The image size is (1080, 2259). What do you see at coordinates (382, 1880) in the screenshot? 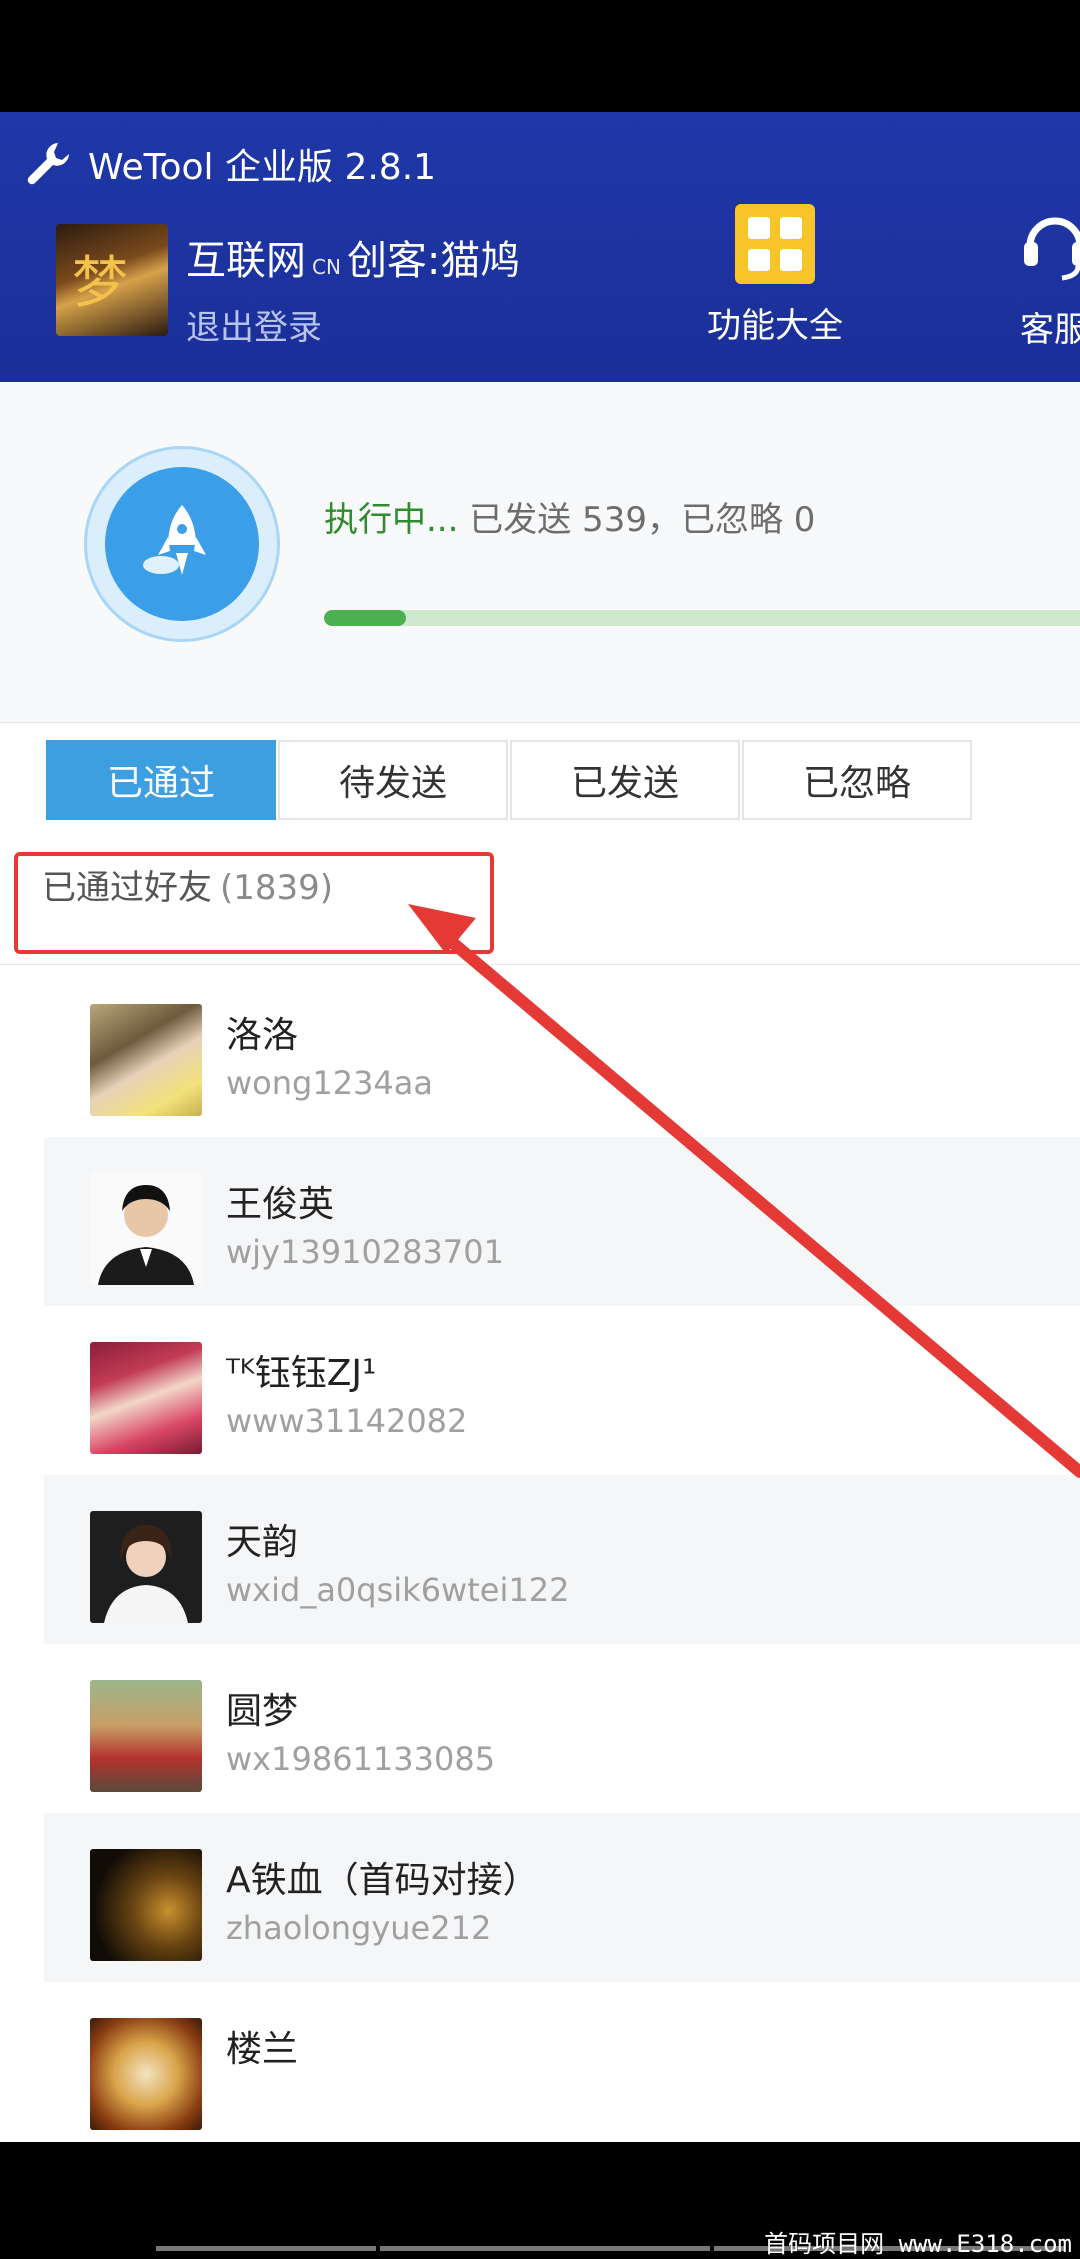
I see `friend-name: A铁血（首码对接）` at bounding box center [382, 1880].